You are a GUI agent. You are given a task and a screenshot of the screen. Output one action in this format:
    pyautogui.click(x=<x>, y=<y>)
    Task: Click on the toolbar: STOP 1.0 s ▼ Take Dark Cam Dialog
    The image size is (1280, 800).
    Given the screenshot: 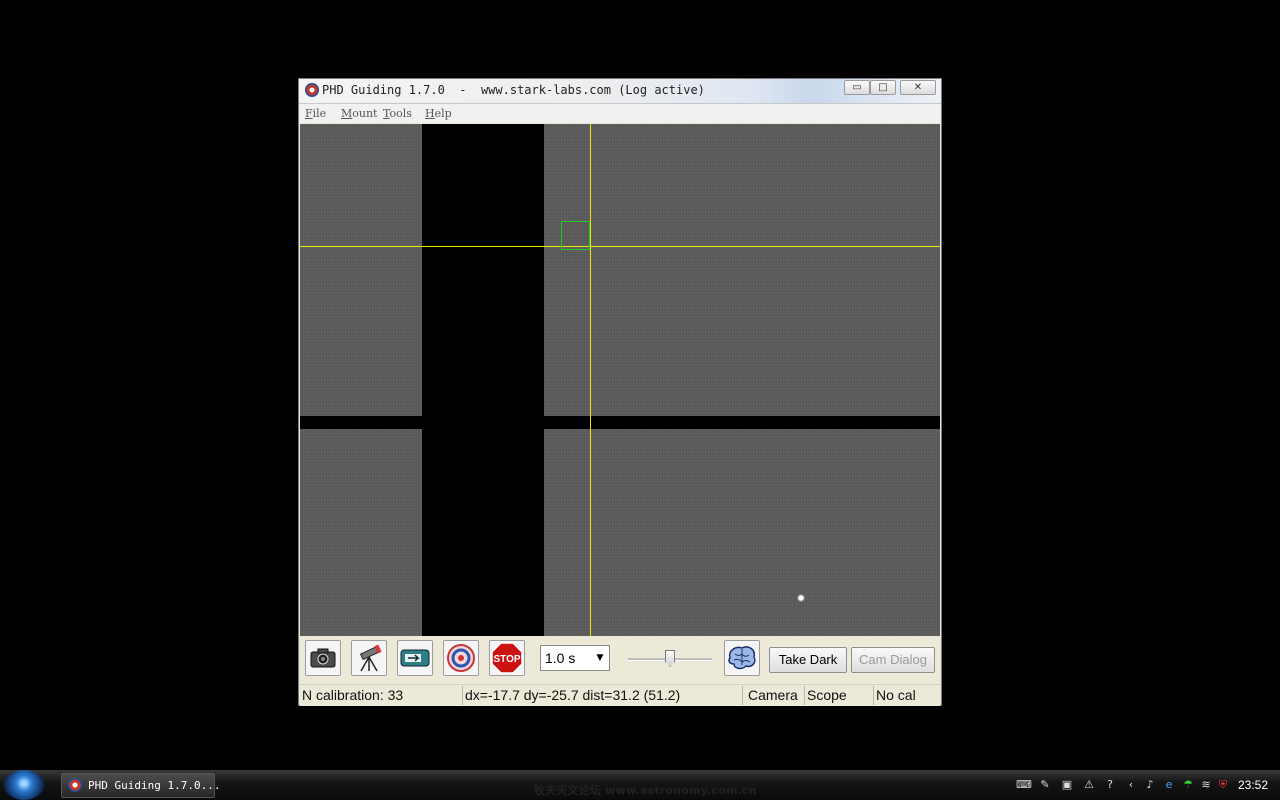 What is the action you would take?
    pyautogui.click(x=620, y=660)
    